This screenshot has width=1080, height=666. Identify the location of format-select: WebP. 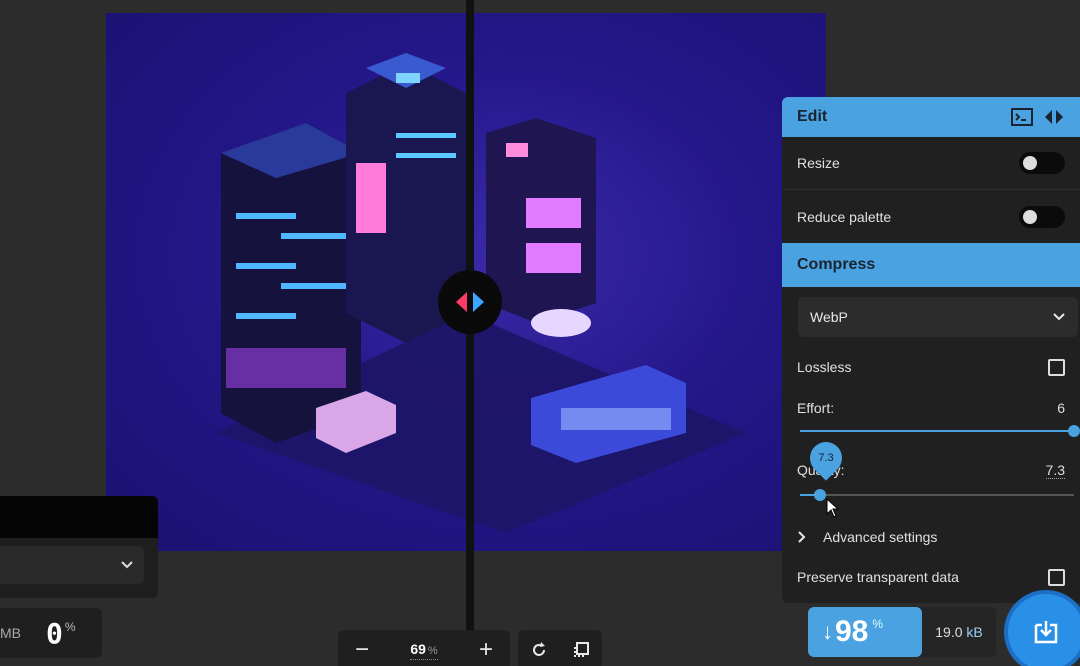
(938, 317).